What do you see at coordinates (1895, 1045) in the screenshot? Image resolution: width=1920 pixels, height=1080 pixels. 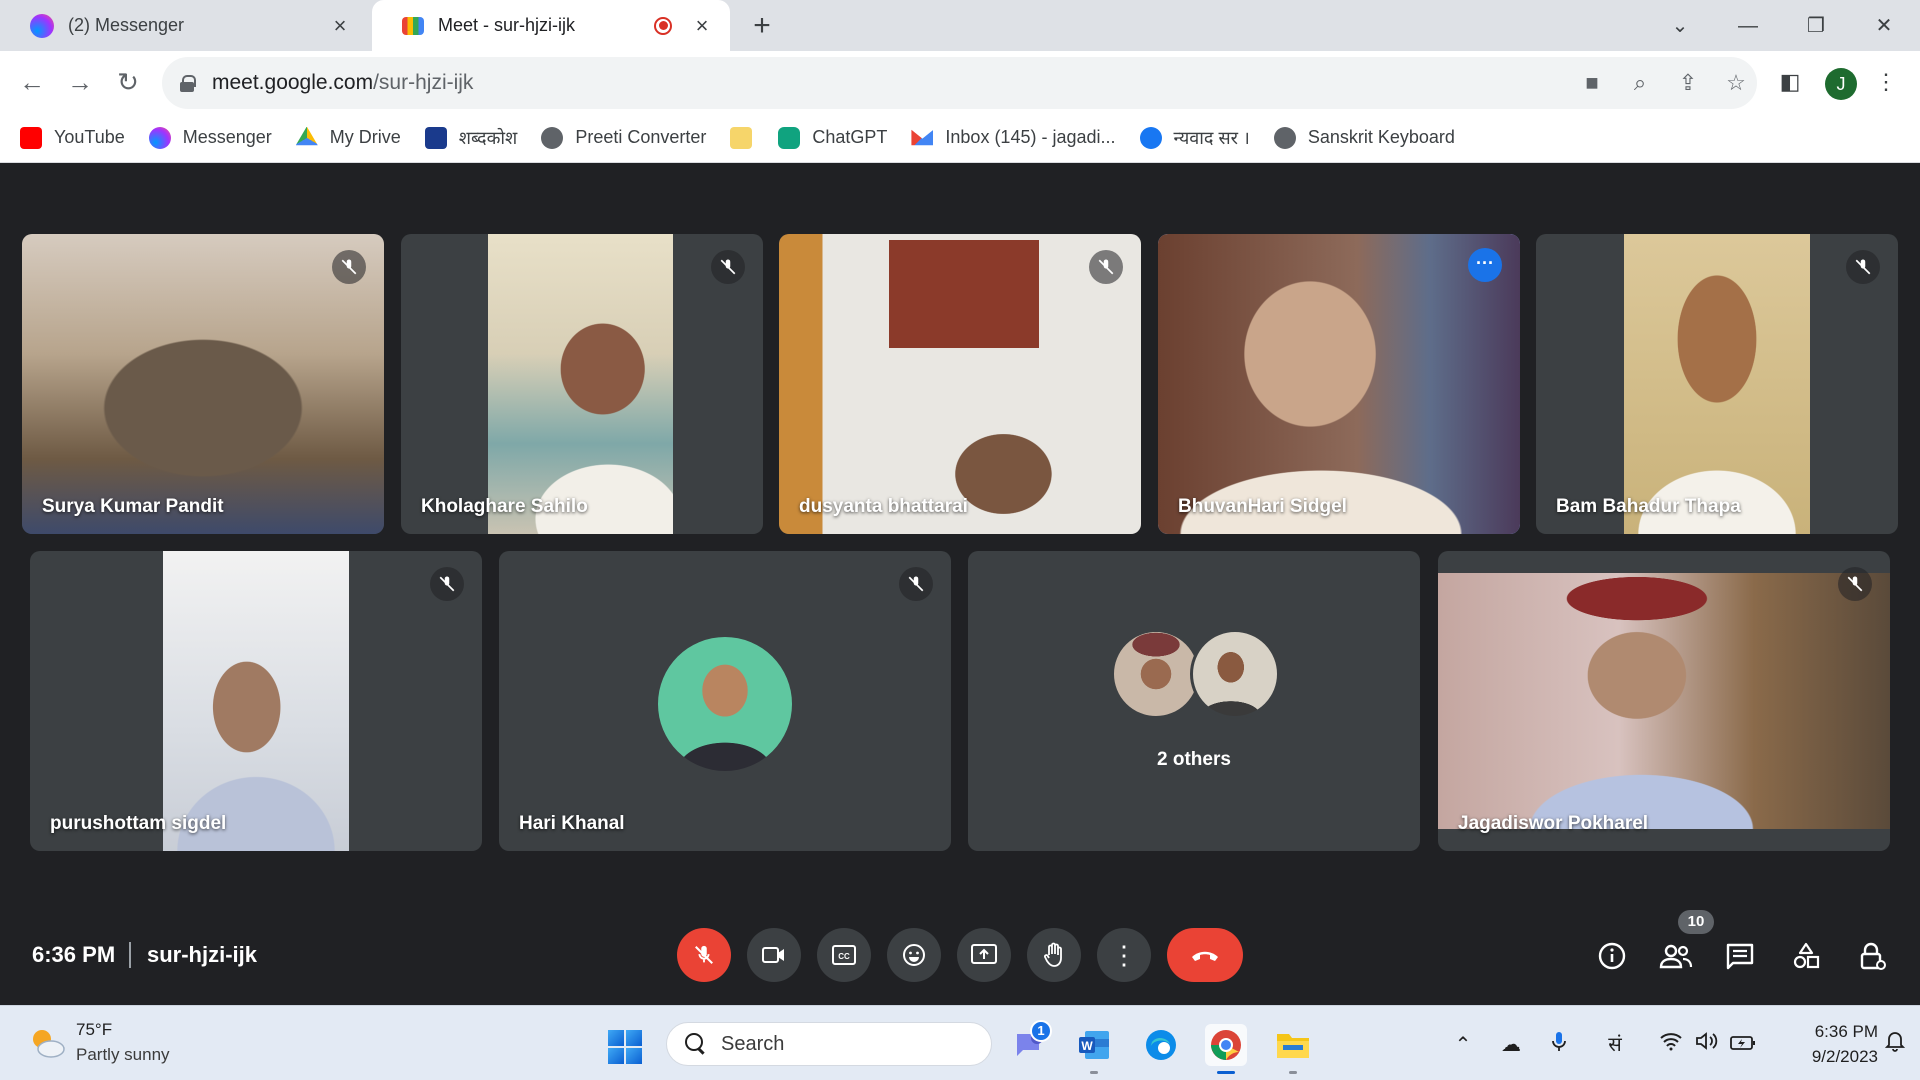 I see `notifications-bell-icon` at bounding box center [1895, 1045].